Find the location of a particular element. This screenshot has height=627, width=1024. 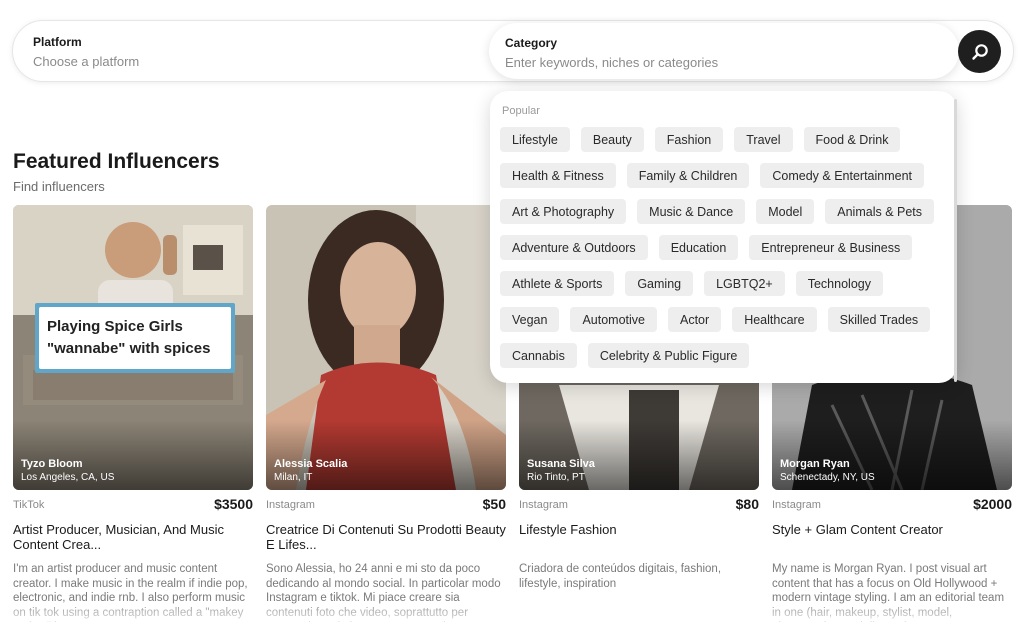

caption-line: Playing Spice Girls is located at coordinates (115, 326).